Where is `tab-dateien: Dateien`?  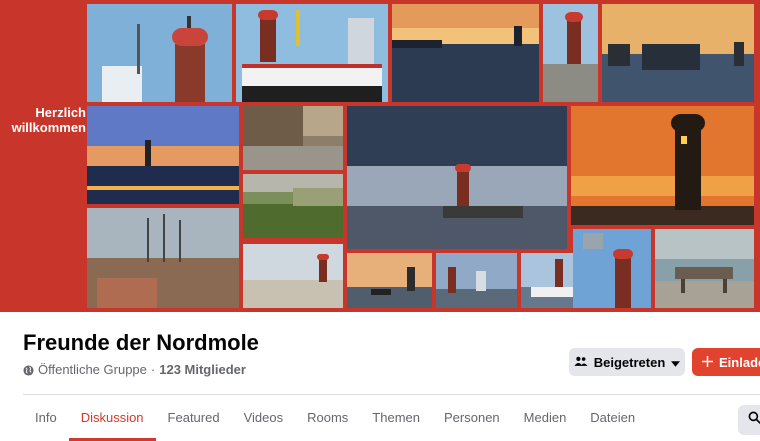
tab-dateien: Dateien is located at coordinates (612, 421).